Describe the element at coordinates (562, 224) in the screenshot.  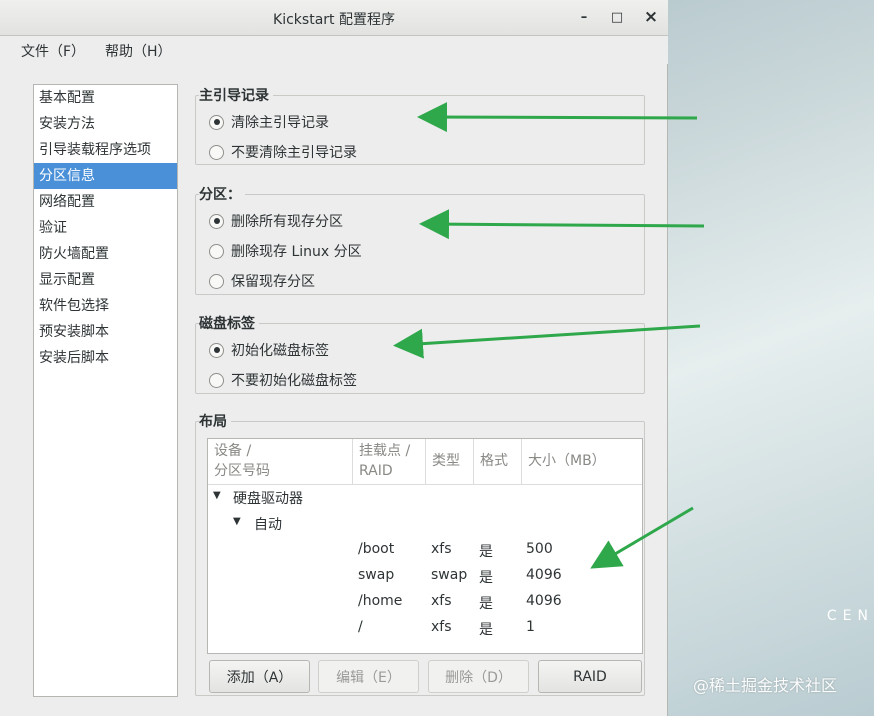
I see `arrow-partition-icon` at that location.